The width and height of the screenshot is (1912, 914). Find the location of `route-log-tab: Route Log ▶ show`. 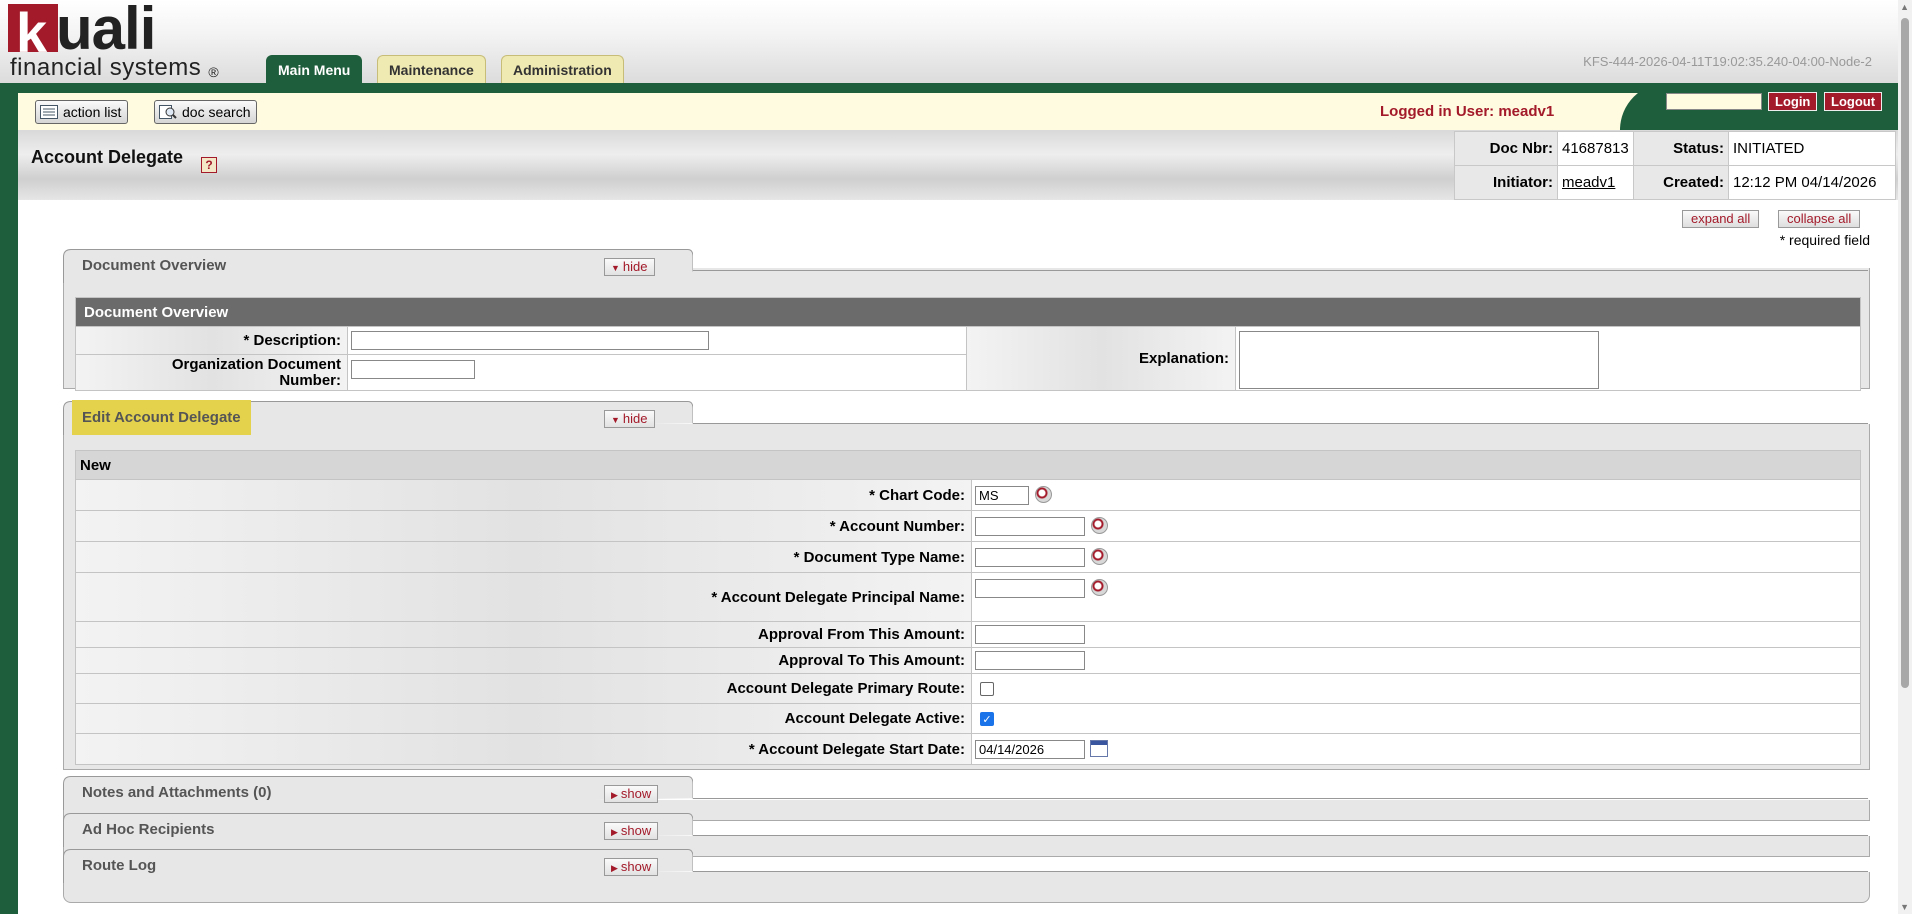

route-log-tab: Route Log ▶ show is located at coordinates (378, 866).